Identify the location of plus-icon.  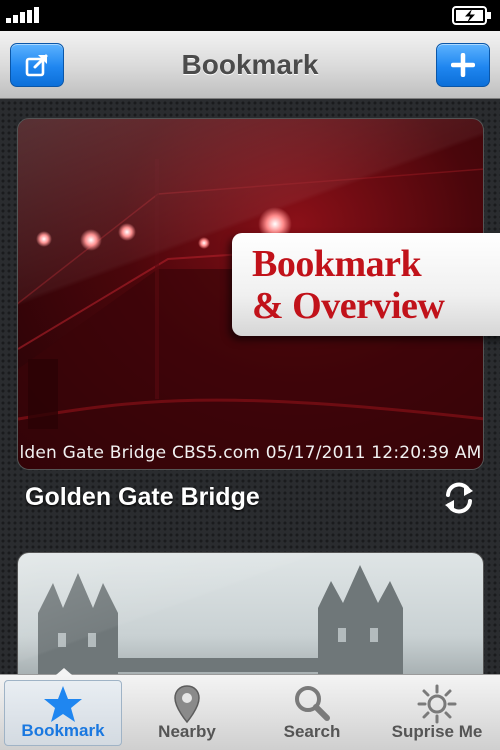
(463, 65).